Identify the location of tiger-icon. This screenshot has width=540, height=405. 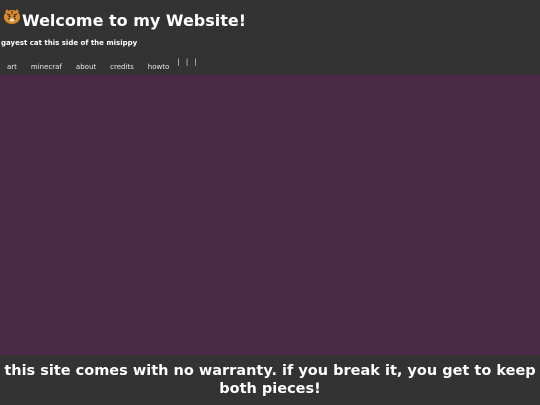
(12, 16).